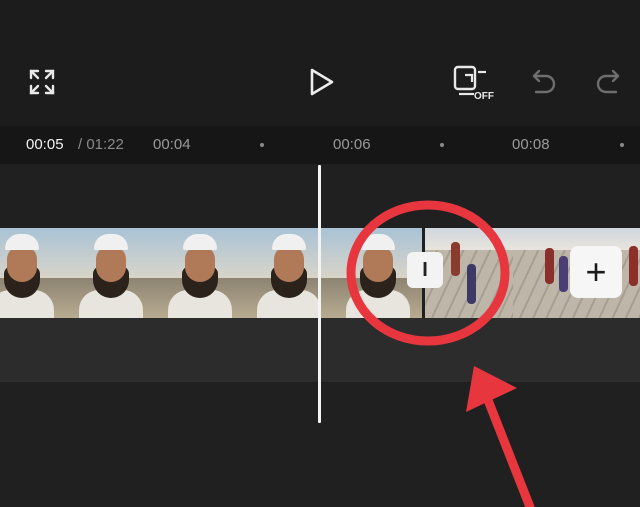  I want to click on fullscreen-button, so click(42, 82).